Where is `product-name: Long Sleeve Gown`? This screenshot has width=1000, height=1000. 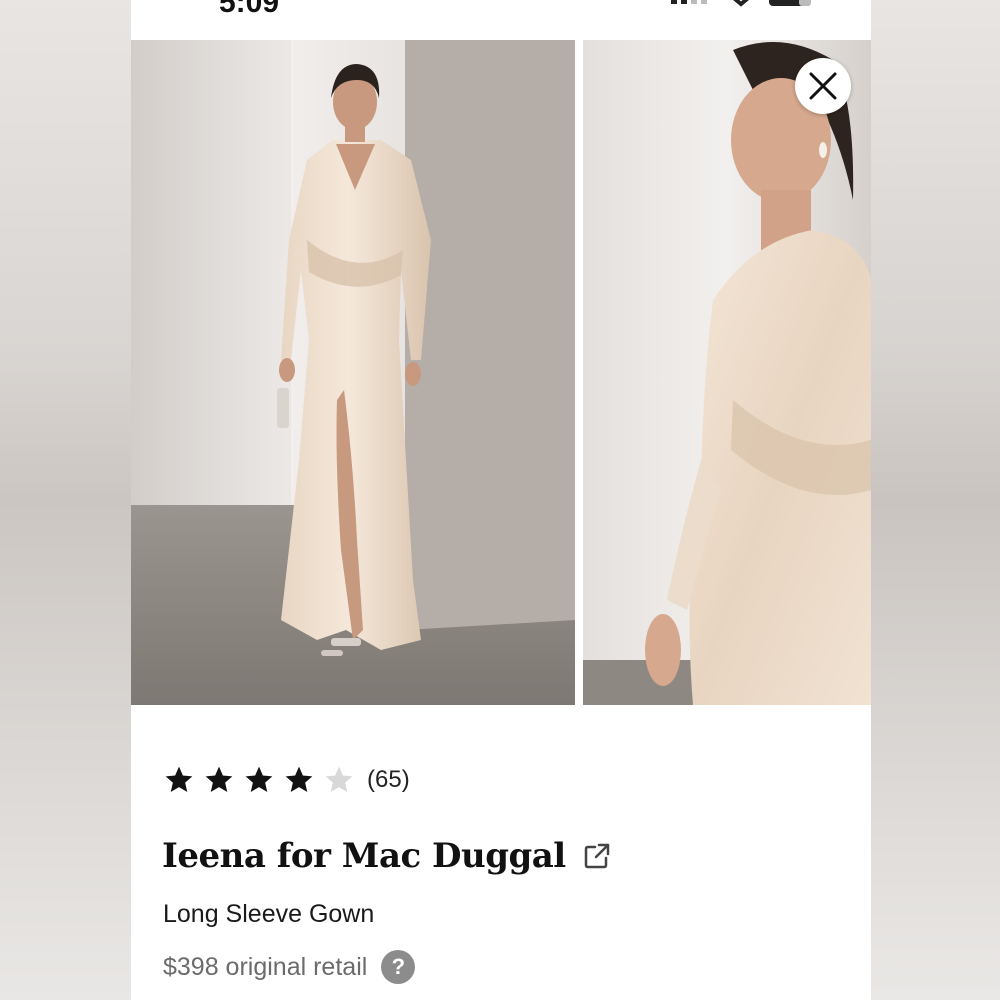 product-name: Long Sleeve Gown is located at coordinates (269, 914).